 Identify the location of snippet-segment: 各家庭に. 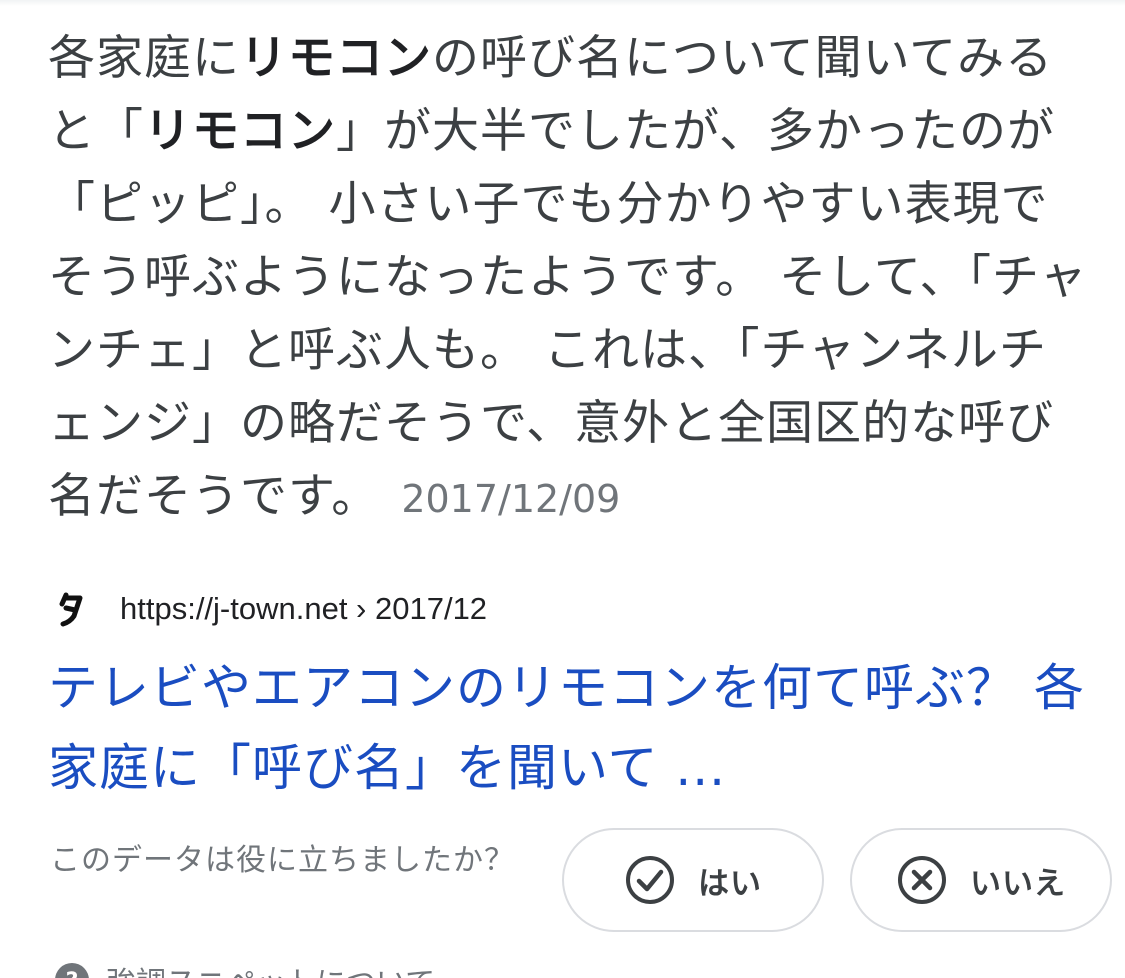
(144, 58).